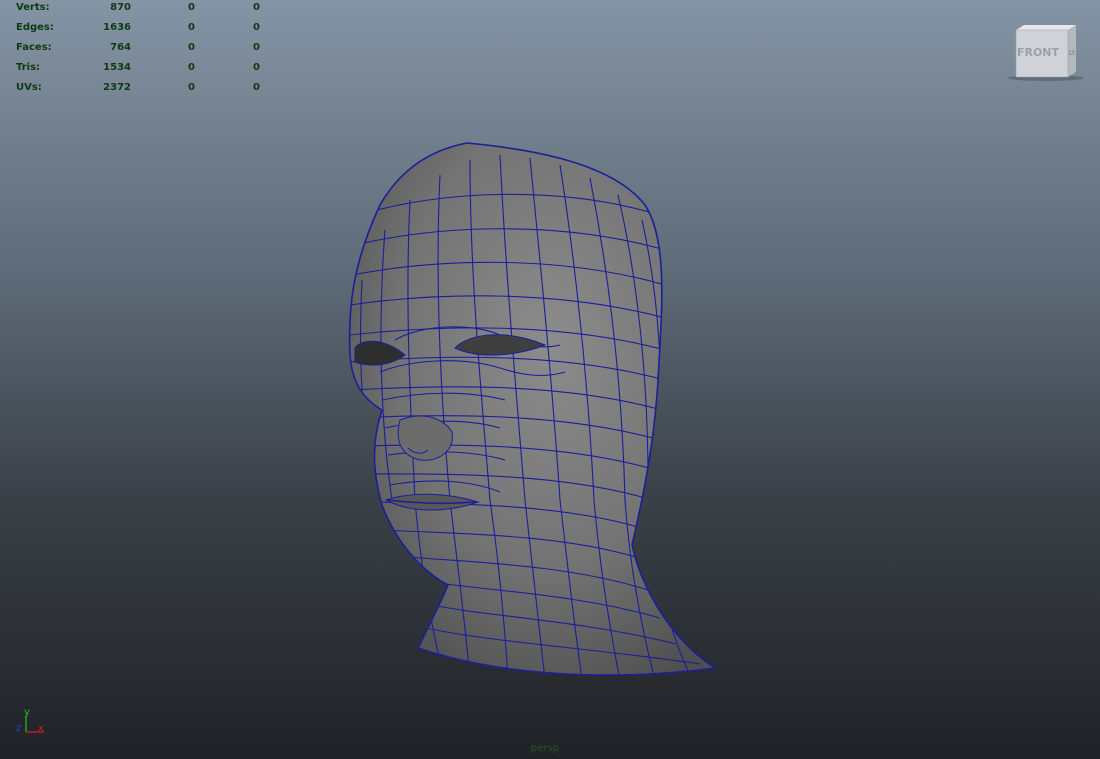 This screenshot has width=1100, height=759. What do you see at coordinates (545, 748) in the screenshot?
I see `camera-name-label: persp` at bounding box center [545, 748].